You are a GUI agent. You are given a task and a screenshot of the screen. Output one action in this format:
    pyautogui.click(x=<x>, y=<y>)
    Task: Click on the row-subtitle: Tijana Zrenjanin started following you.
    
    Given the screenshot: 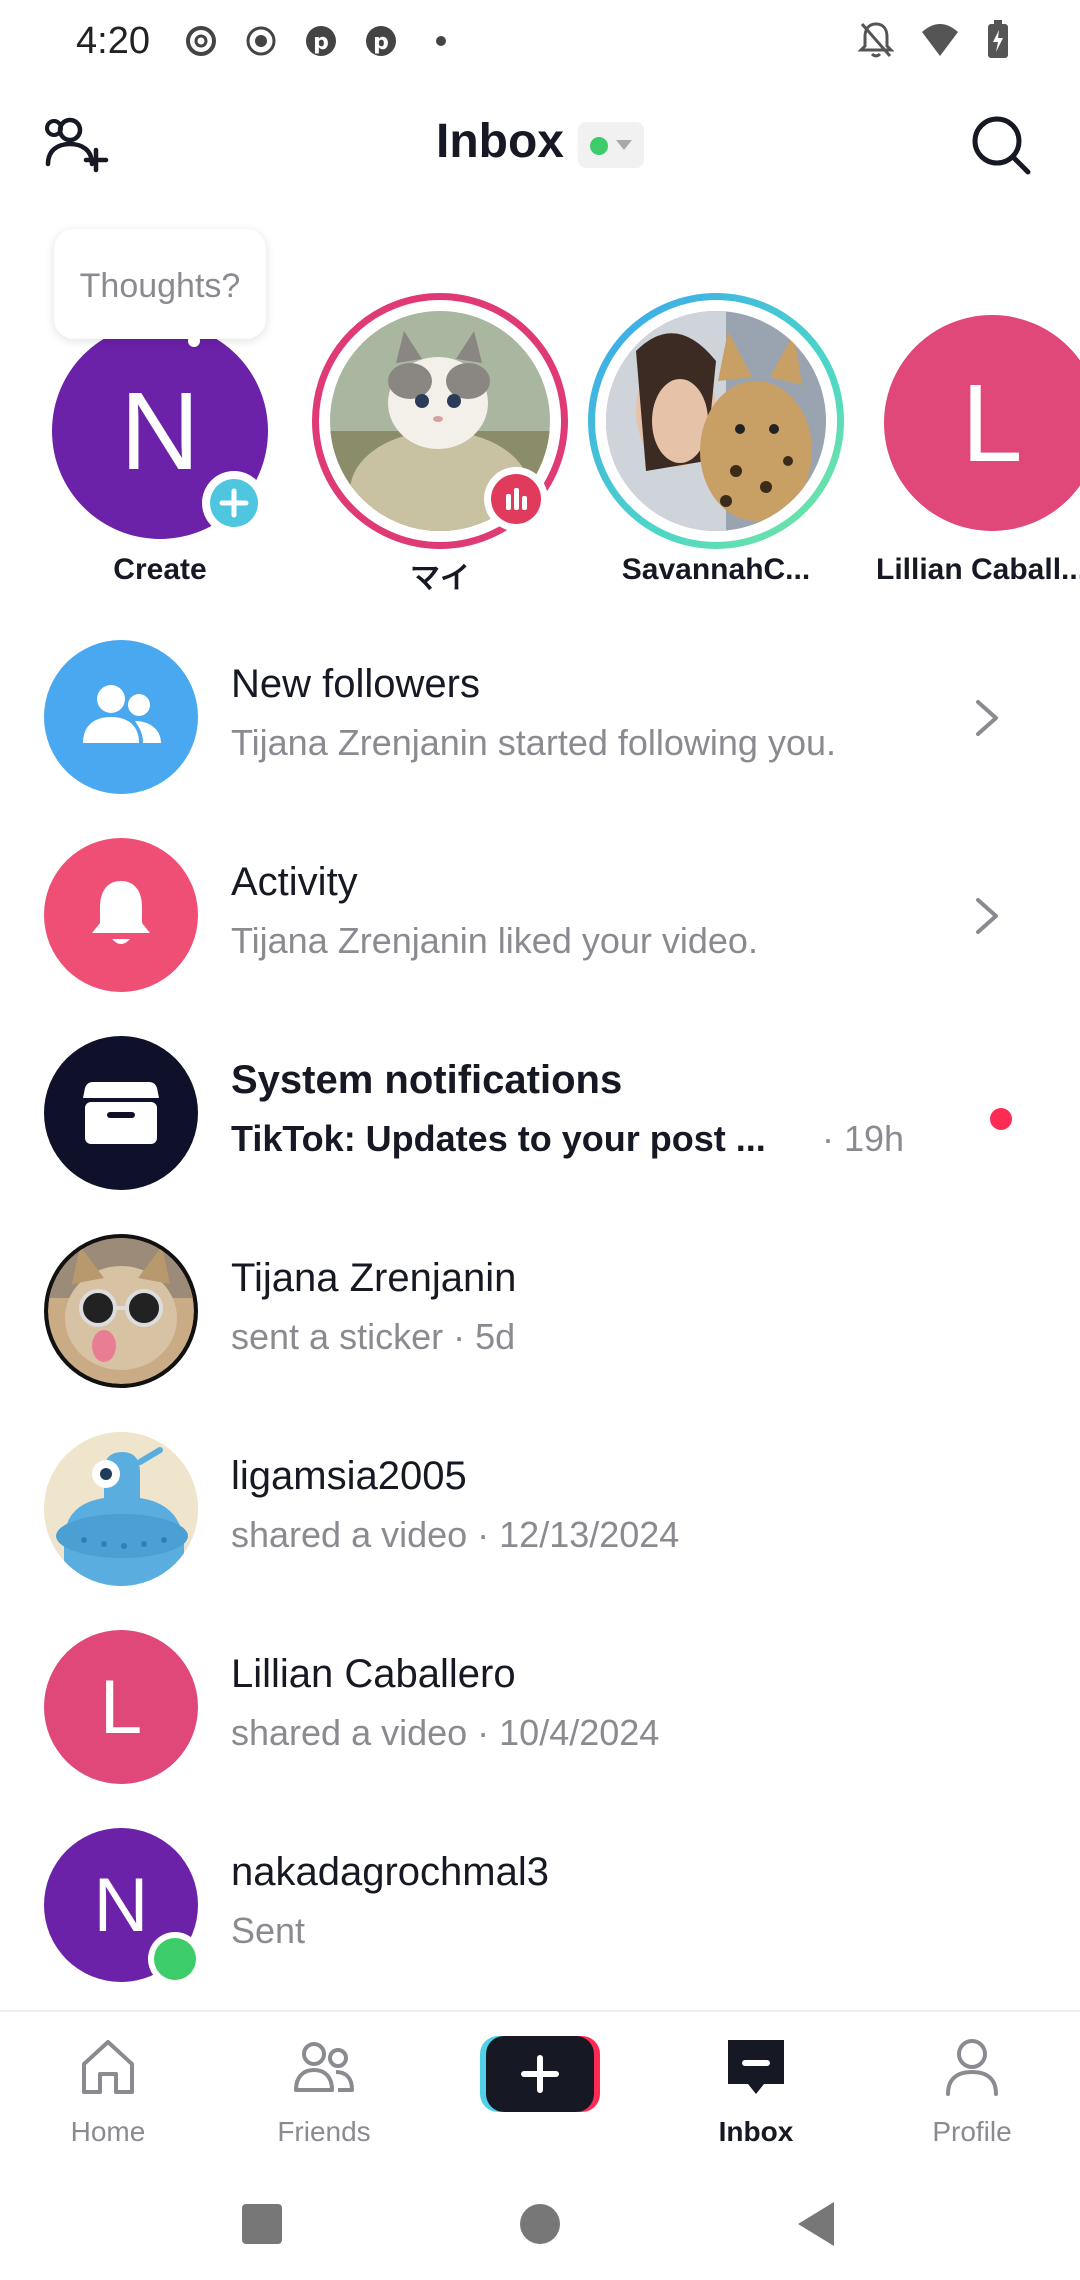 What is the action you would take?
    pyautogui.click(x=533, y=742)
    